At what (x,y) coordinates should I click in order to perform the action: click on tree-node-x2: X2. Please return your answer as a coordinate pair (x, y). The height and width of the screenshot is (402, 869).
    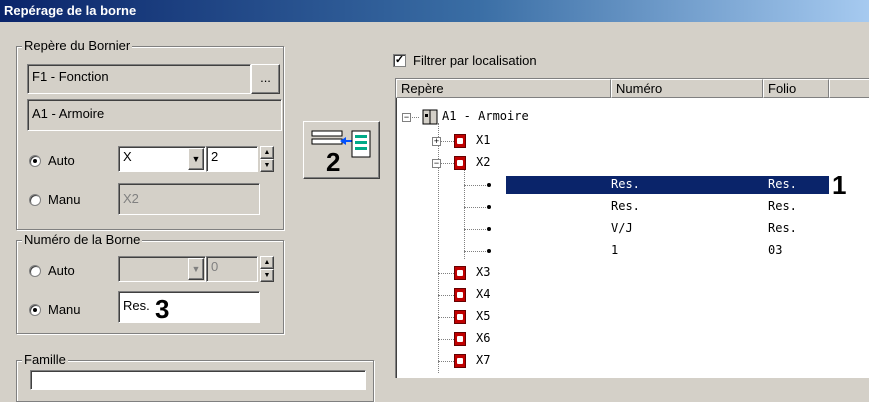
    Looking at the image, I should click on (483, 162).